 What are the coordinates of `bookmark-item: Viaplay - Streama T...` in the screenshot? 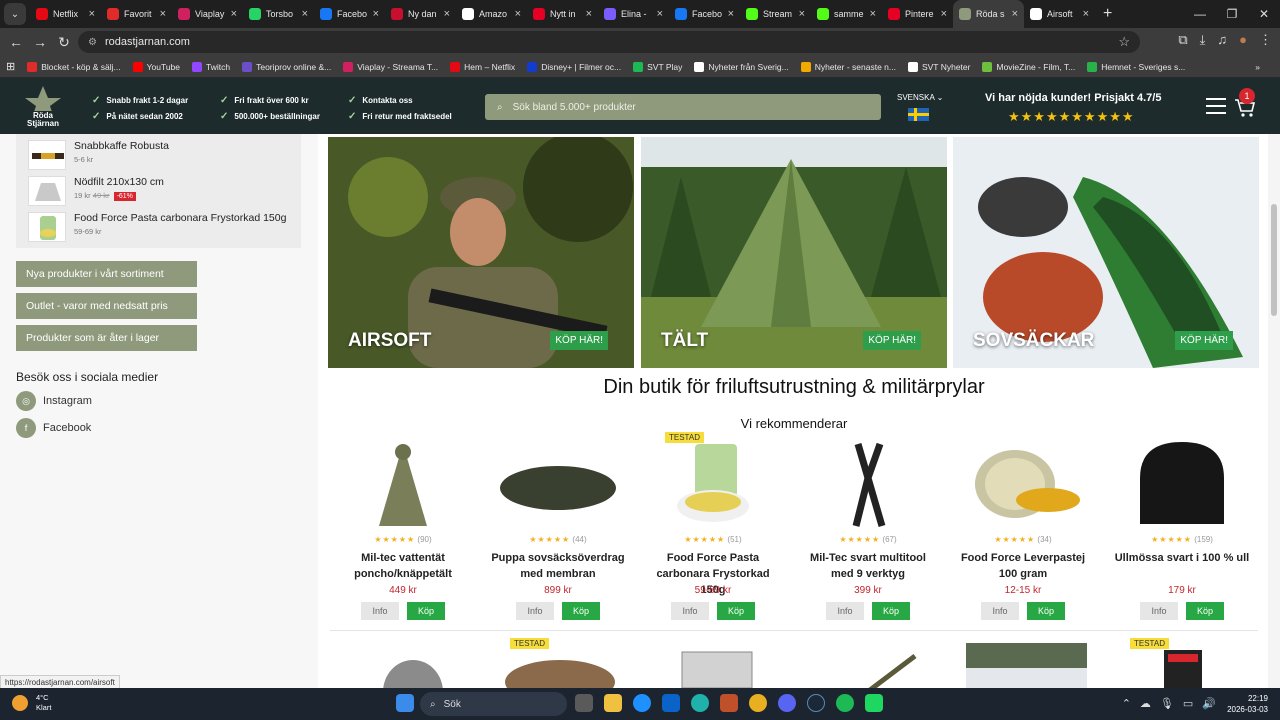 It's located at (390, 66).